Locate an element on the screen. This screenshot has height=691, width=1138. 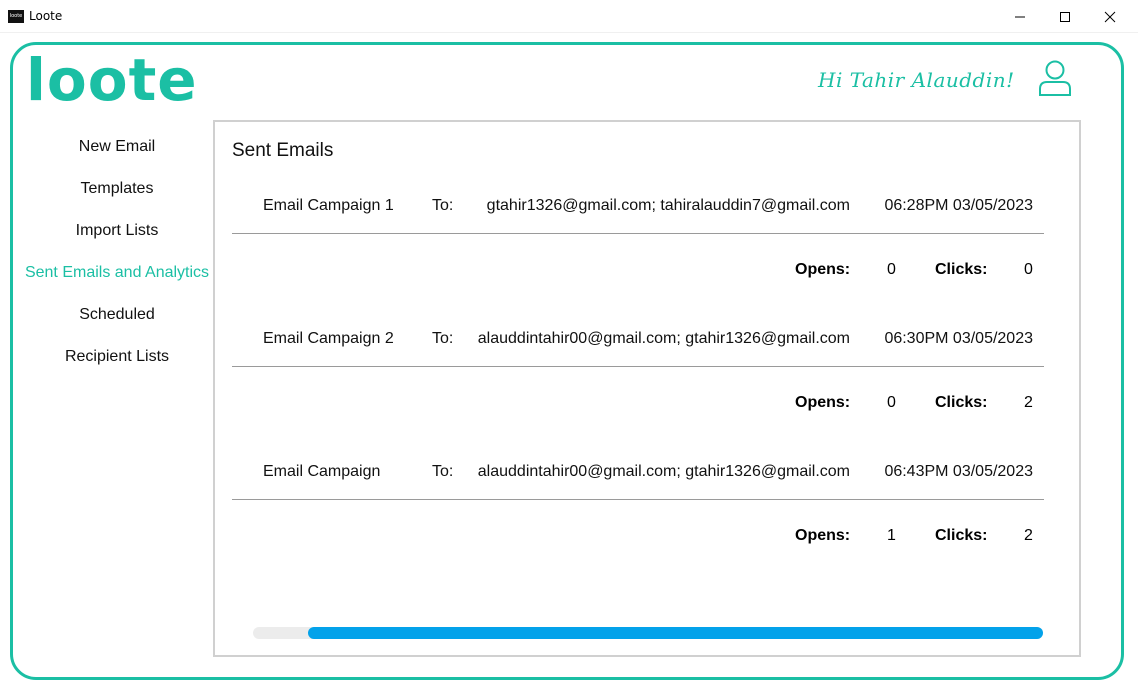
campaign-sent-time: 06:30PM 03/05/2023 is located at coordinates (958, 338).